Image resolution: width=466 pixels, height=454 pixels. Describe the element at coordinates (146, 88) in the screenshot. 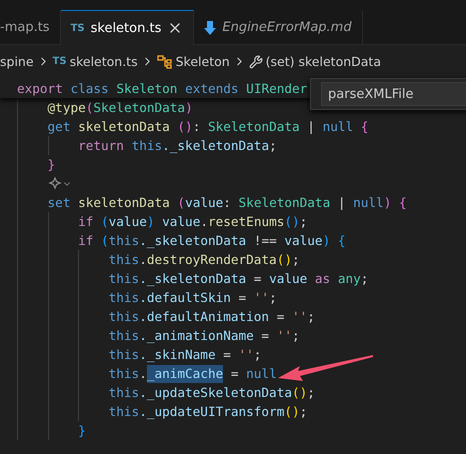

I see `code-token: Skeleton` at that location.